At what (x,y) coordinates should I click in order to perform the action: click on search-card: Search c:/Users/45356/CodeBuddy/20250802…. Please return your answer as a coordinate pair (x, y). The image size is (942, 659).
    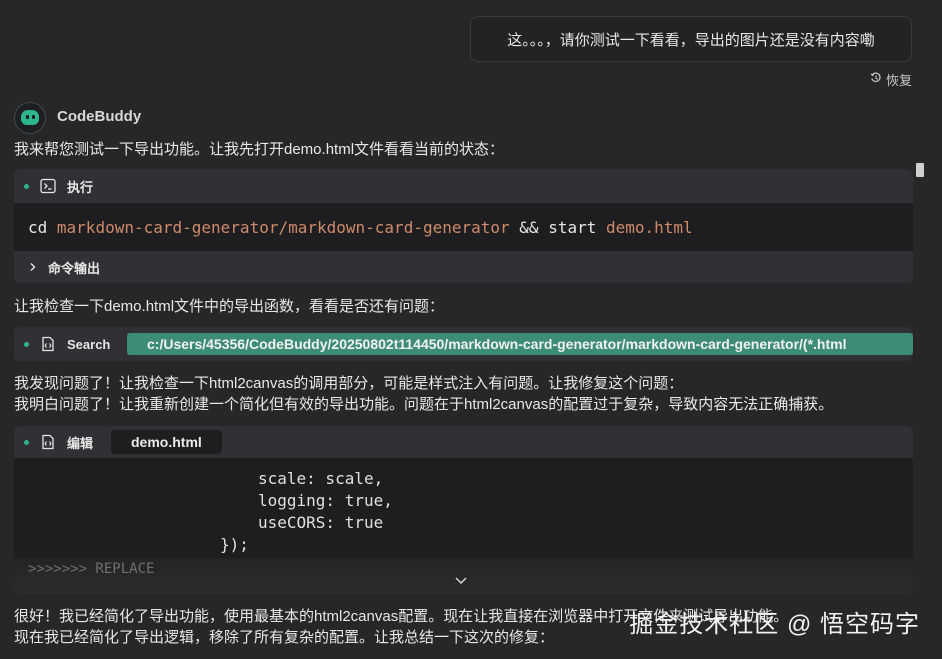
    Looking at the image, I should click on (463, 344).